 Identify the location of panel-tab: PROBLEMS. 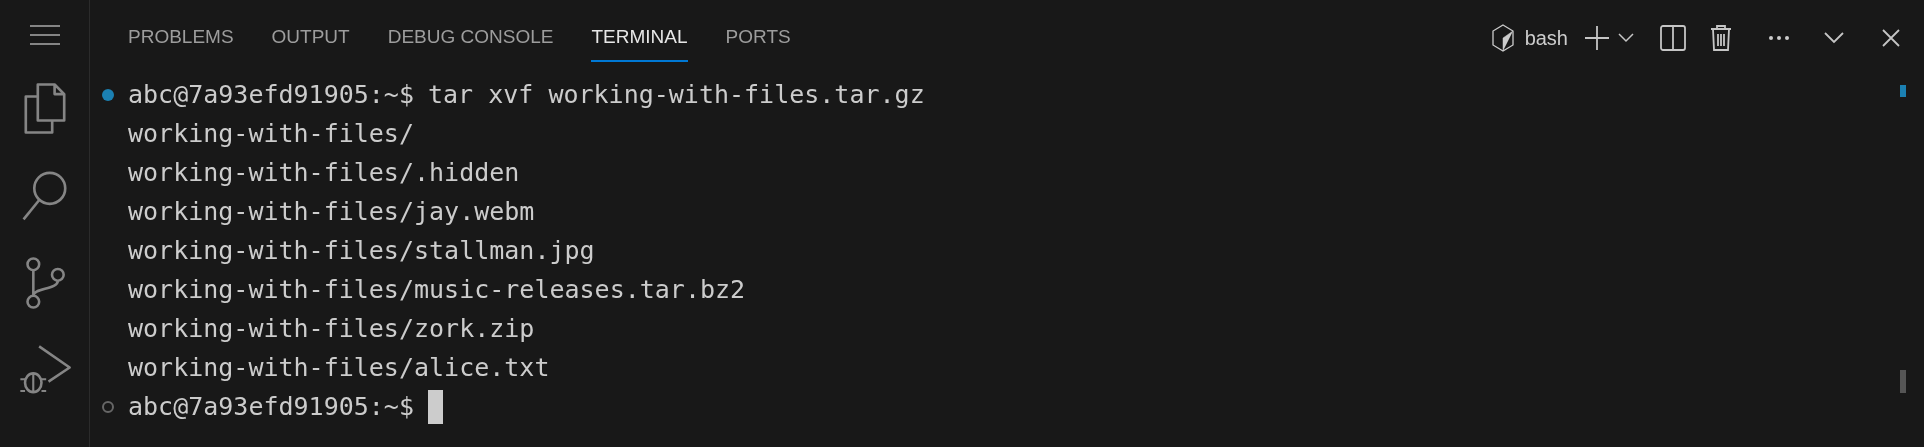
(181, 37).